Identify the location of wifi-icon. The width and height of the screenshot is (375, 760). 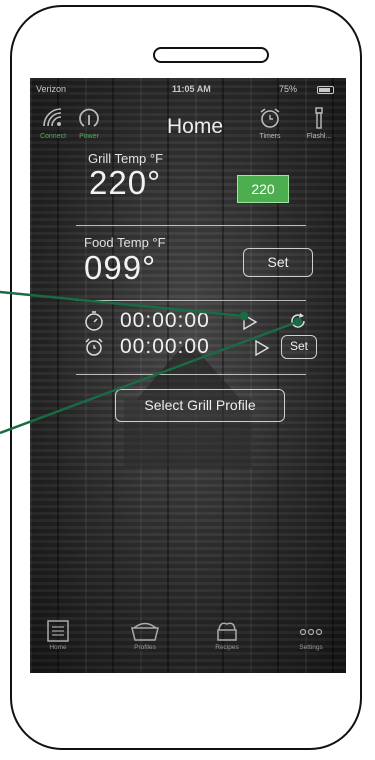
(52, 117).